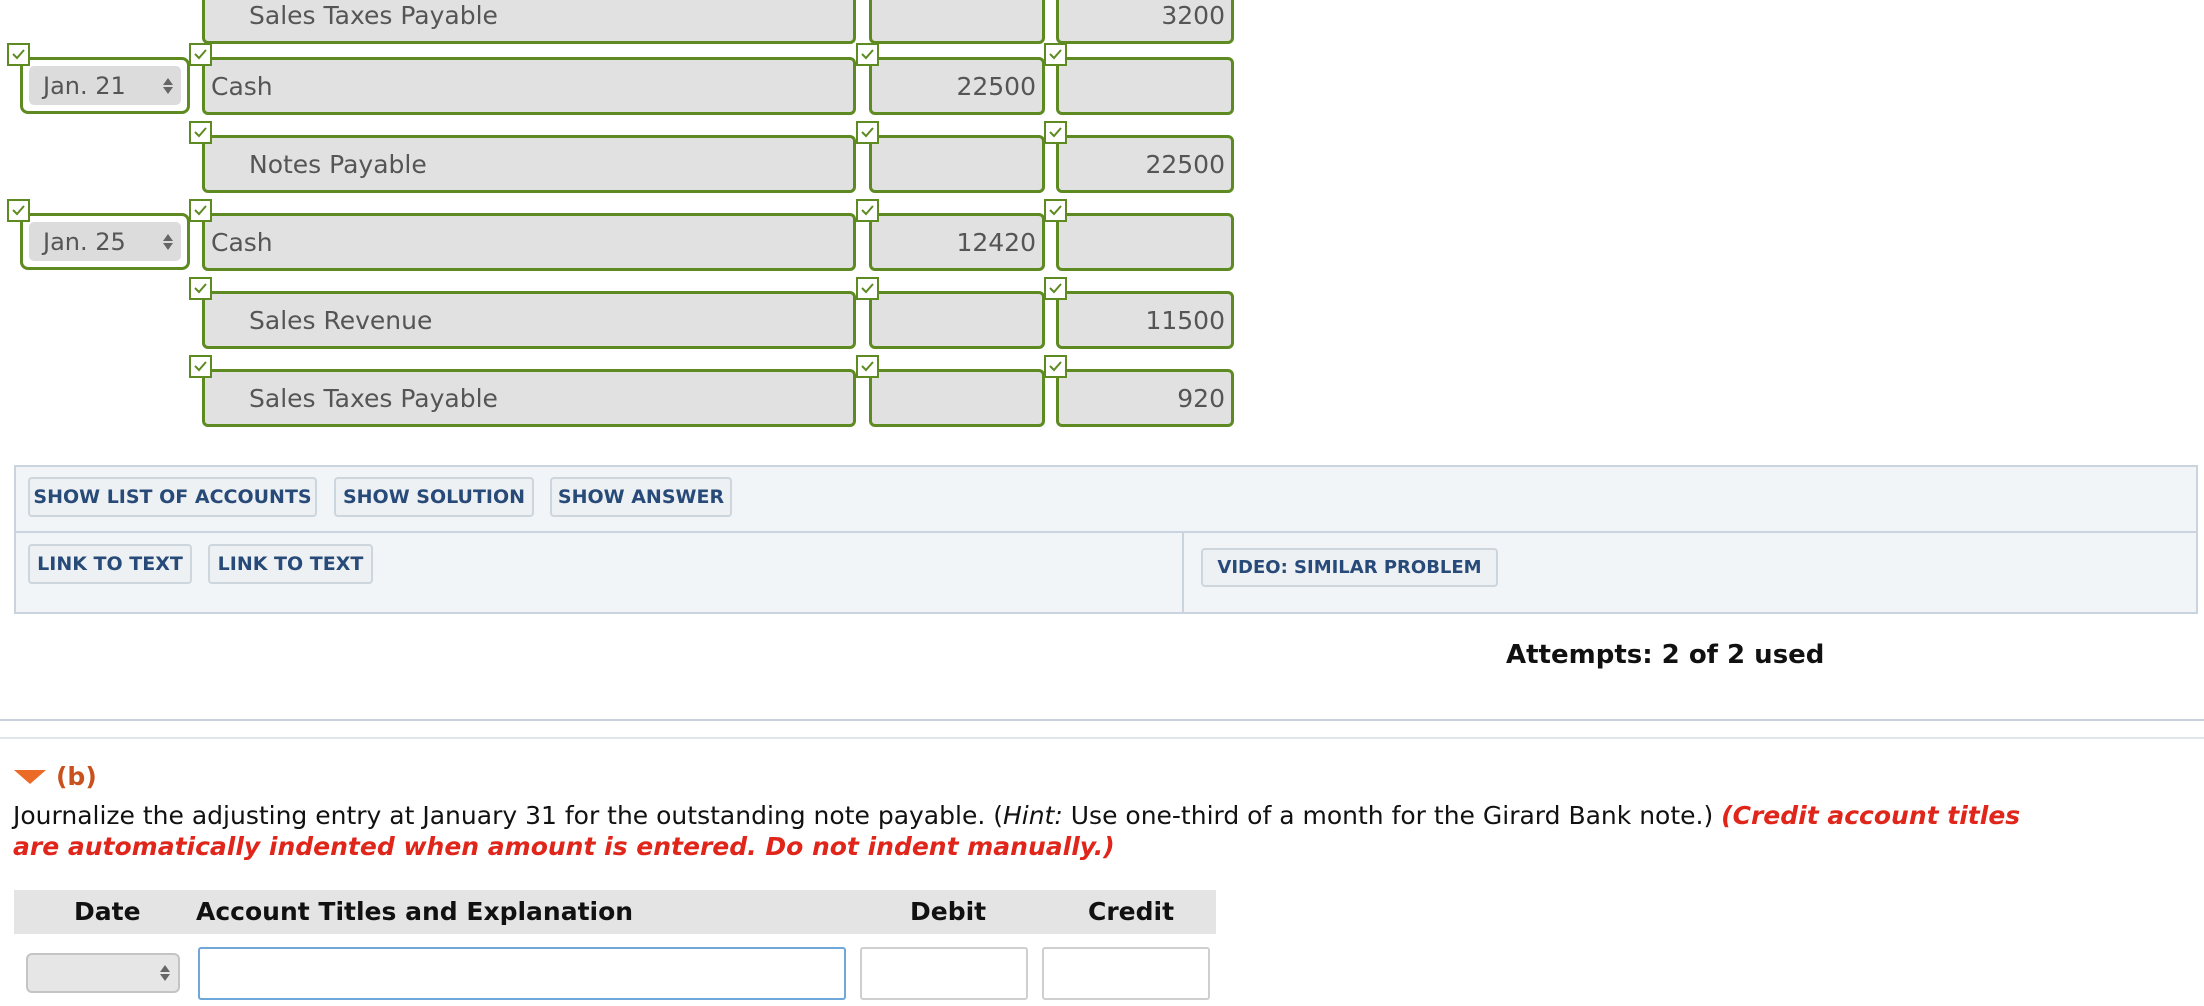  What do you see at coordinates (290, 564) in the screenshot?
I see `link-to-text-button-2: LINK TO TEXT` at bounding box center [290, 564].